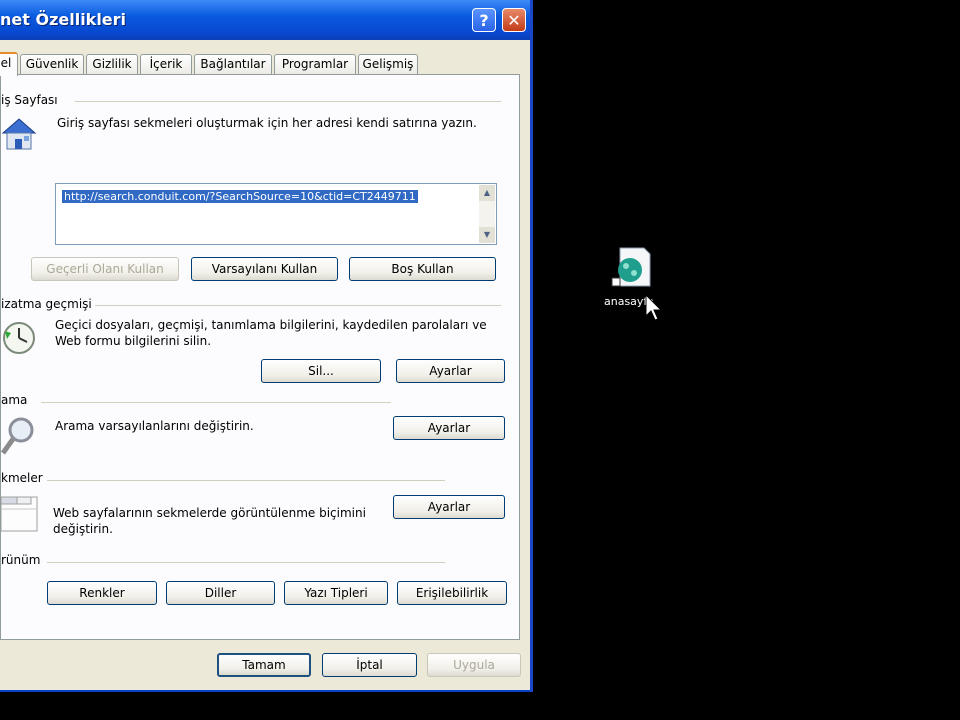  What do you see at coordinates (63, 19) in the screenshot?
I see `window-title: net Özellikleri` at bounding box center [63, 19].